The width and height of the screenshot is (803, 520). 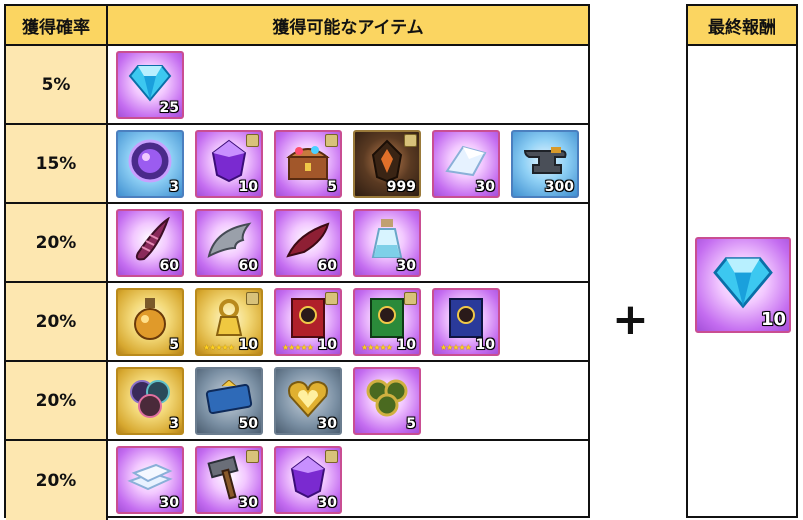 What do you see at coordinates (347, 164) in the screenshot?
I see `item-list: 3 10 5 999 30 300` at bounding box center [347, 164].